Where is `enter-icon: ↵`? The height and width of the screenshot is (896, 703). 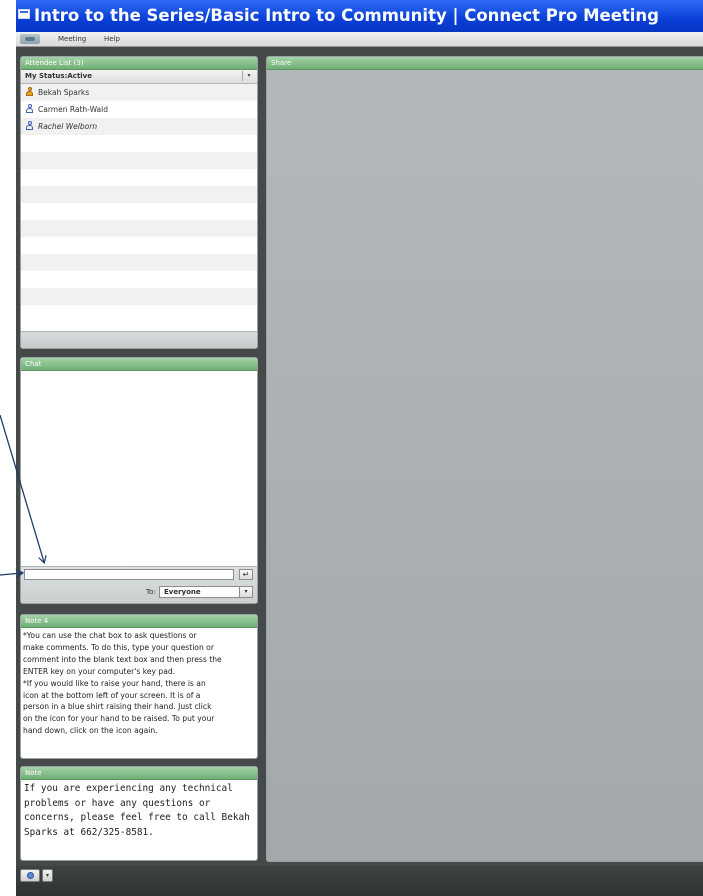
enter-icon: ↵ is located at coordinates (246, 574).